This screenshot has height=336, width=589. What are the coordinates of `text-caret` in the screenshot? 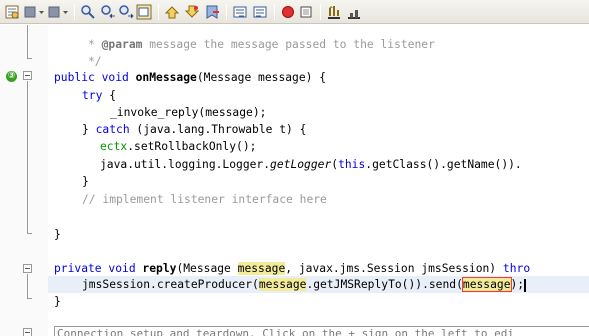 It's located at (525, 285).